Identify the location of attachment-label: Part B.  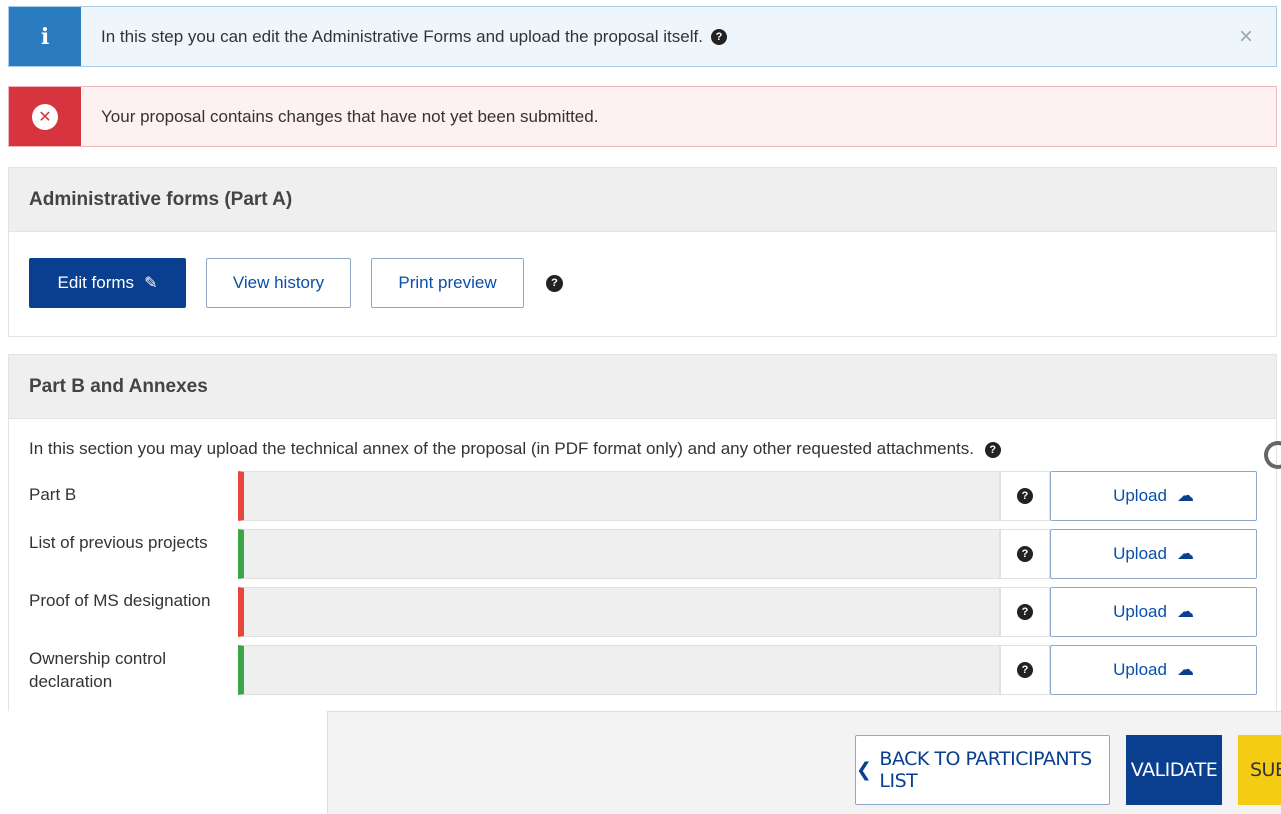
(53, 494).